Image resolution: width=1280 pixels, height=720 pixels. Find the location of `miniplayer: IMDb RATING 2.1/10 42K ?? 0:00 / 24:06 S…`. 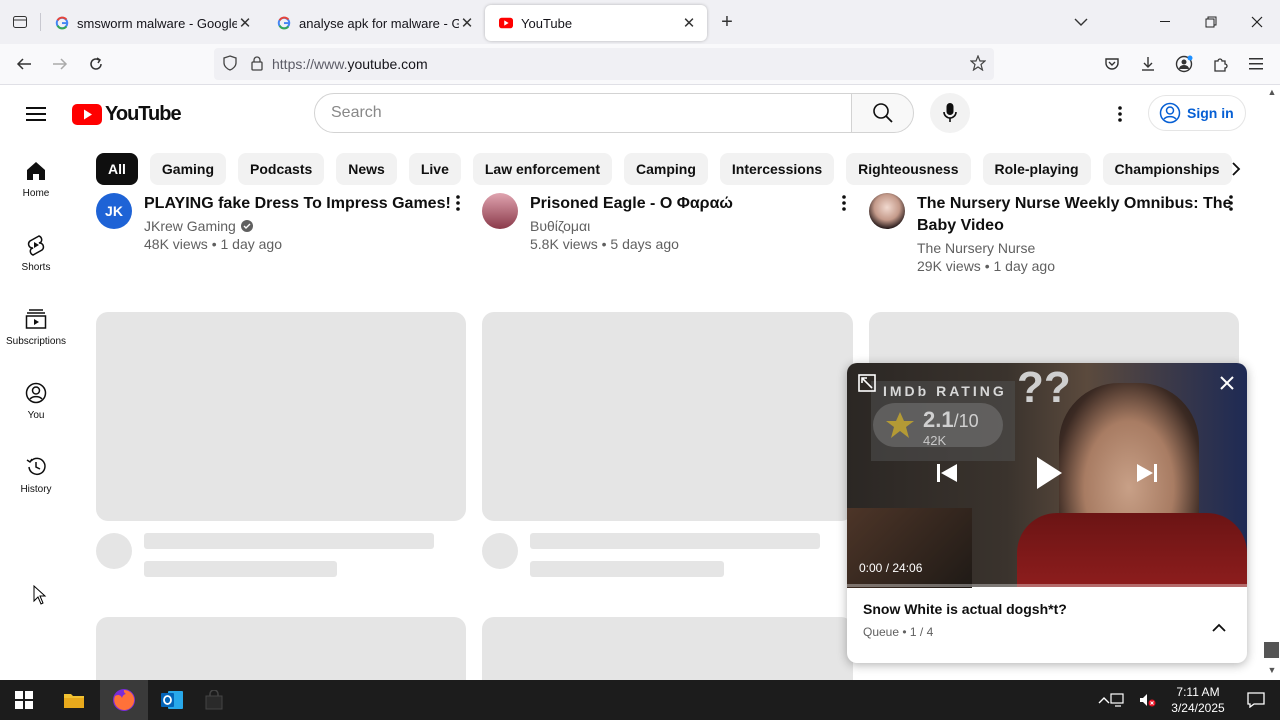

miniplayer: IMDb RATING 2.1/10 42K ?? 0:00 / 24:06 S… is located at coordinates (1047, 513).